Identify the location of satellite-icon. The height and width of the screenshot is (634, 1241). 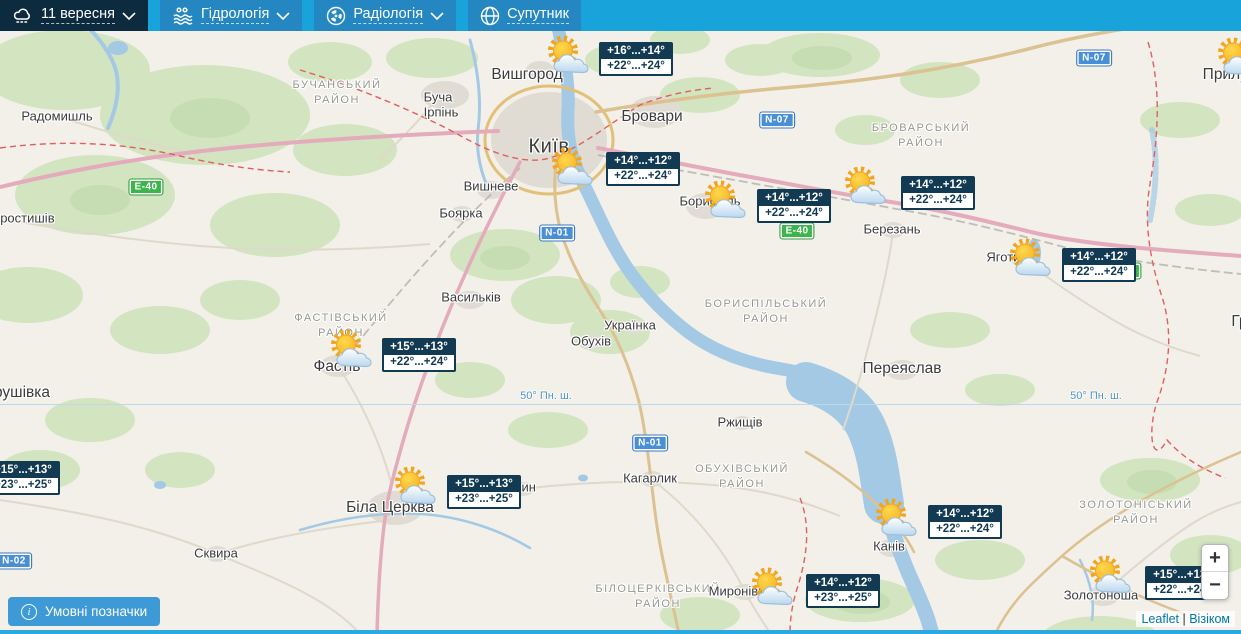
(490, 16).